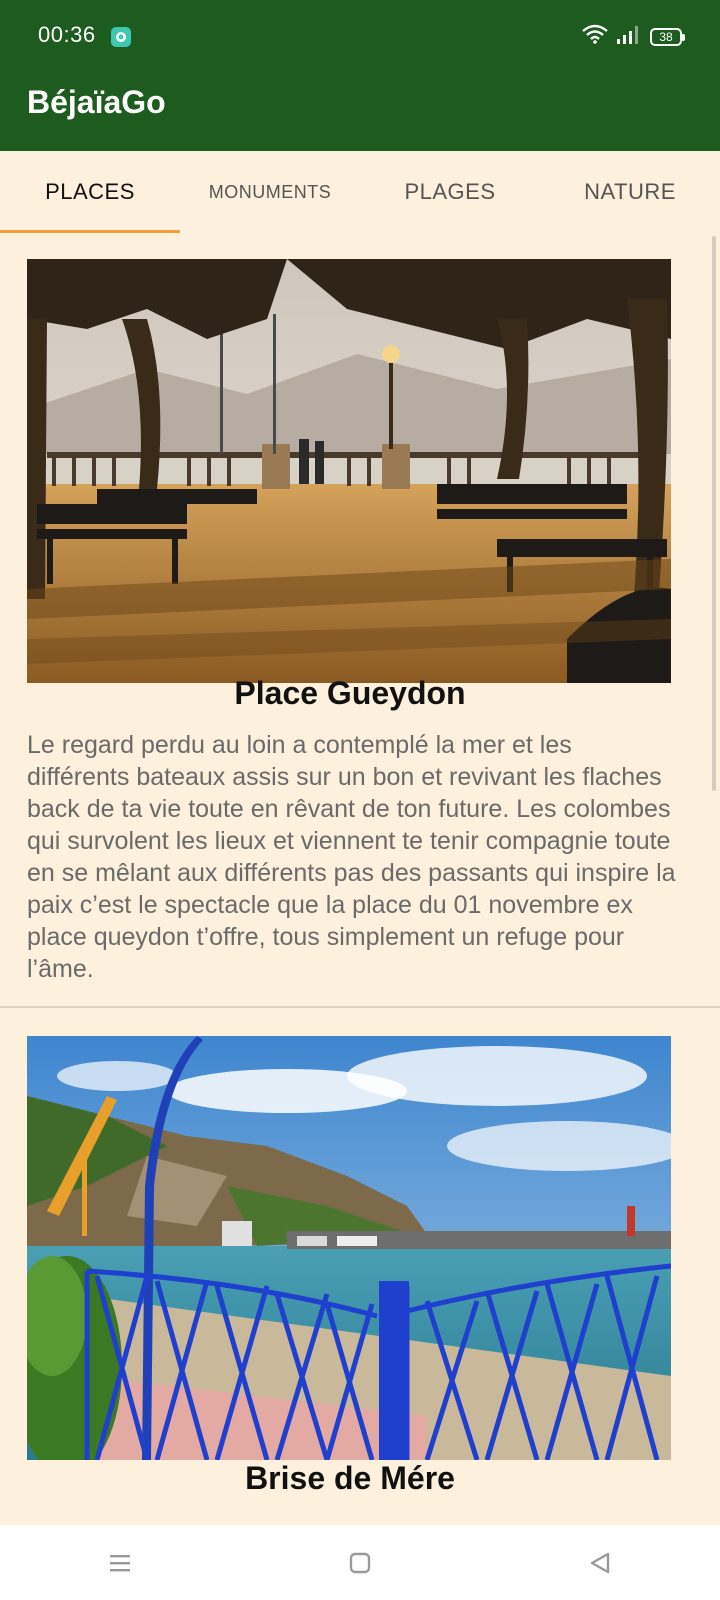  I want to click on status-time: 00:36, so click(67, 34).